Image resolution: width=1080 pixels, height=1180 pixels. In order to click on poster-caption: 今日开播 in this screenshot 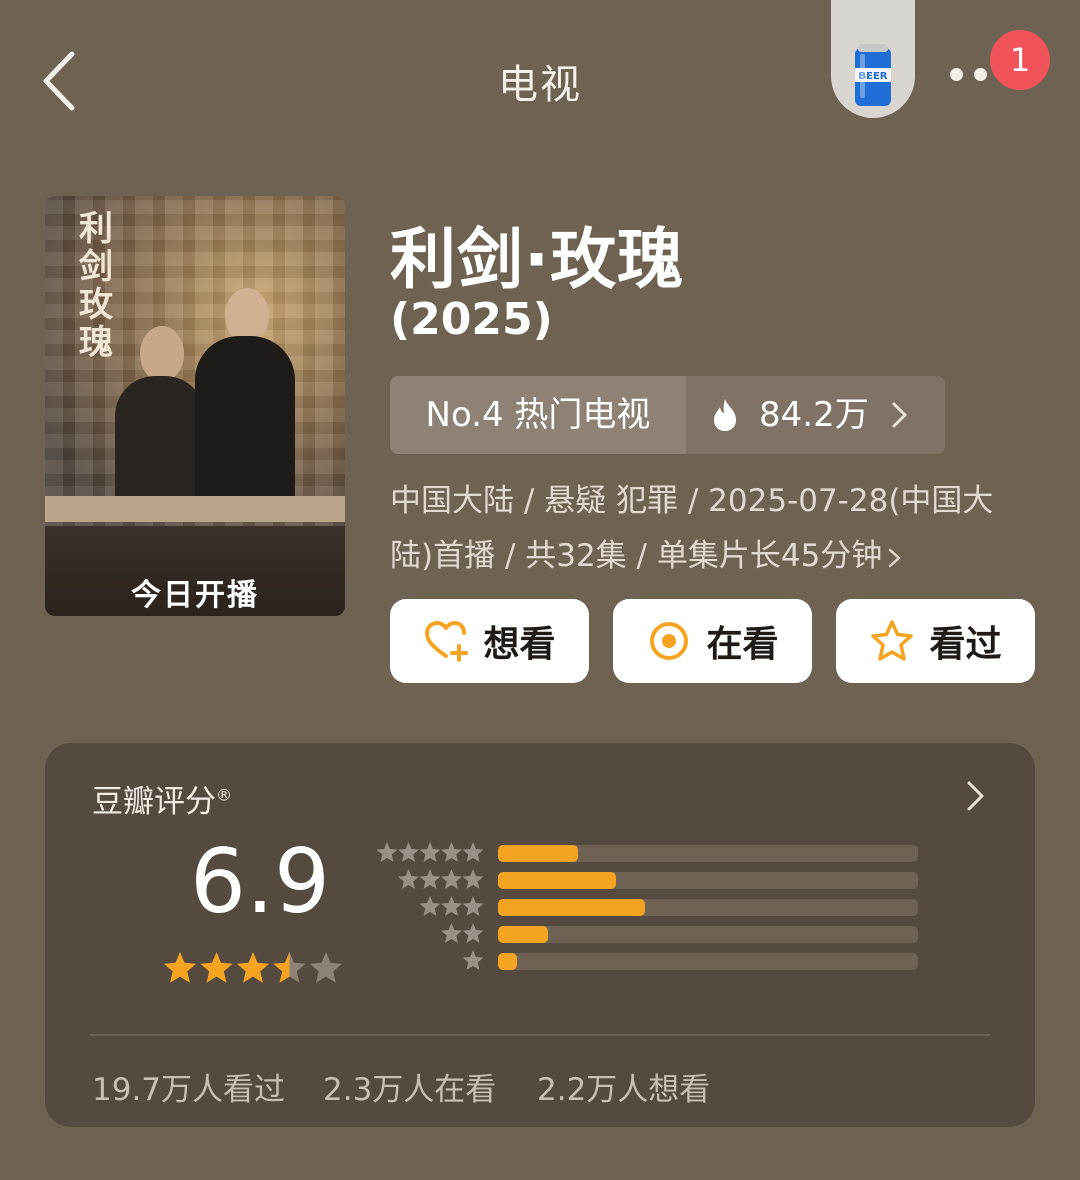, I will do `click(195, 595)`.